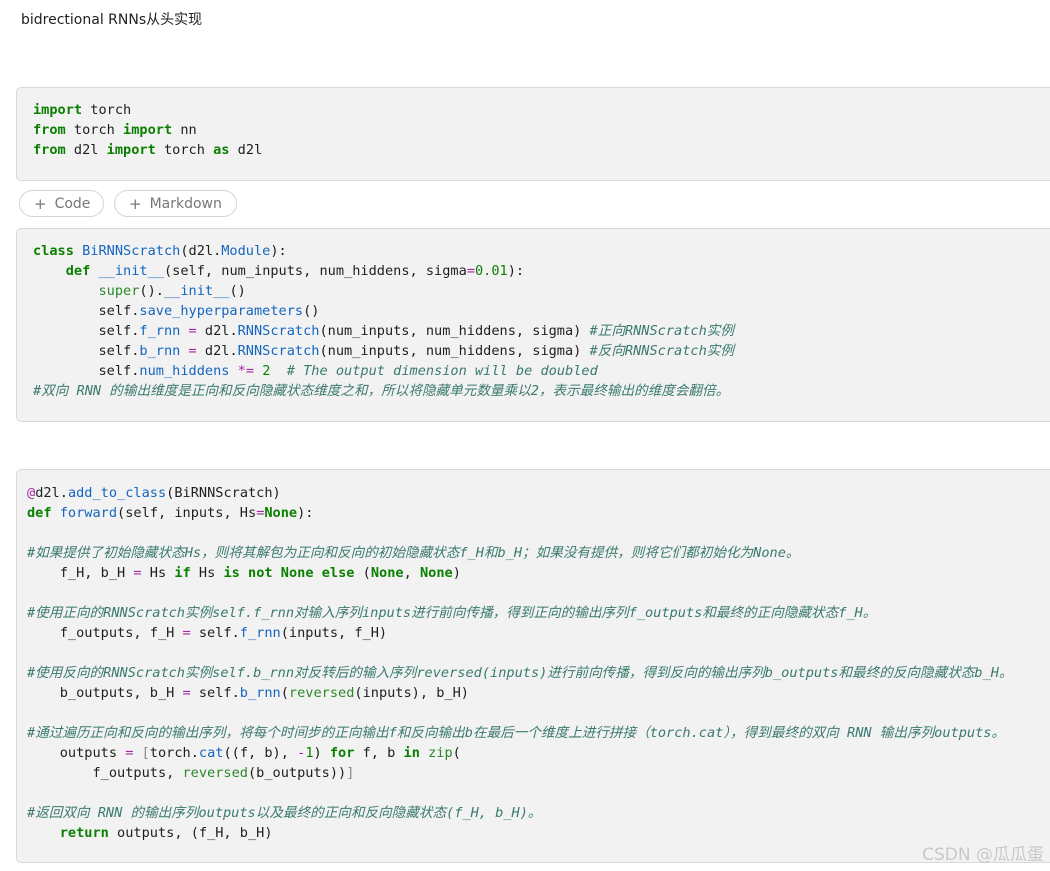 This screenshot has height=871, width=1050. I want to click on add-markdown-label: Markdown, so click(185, 203).